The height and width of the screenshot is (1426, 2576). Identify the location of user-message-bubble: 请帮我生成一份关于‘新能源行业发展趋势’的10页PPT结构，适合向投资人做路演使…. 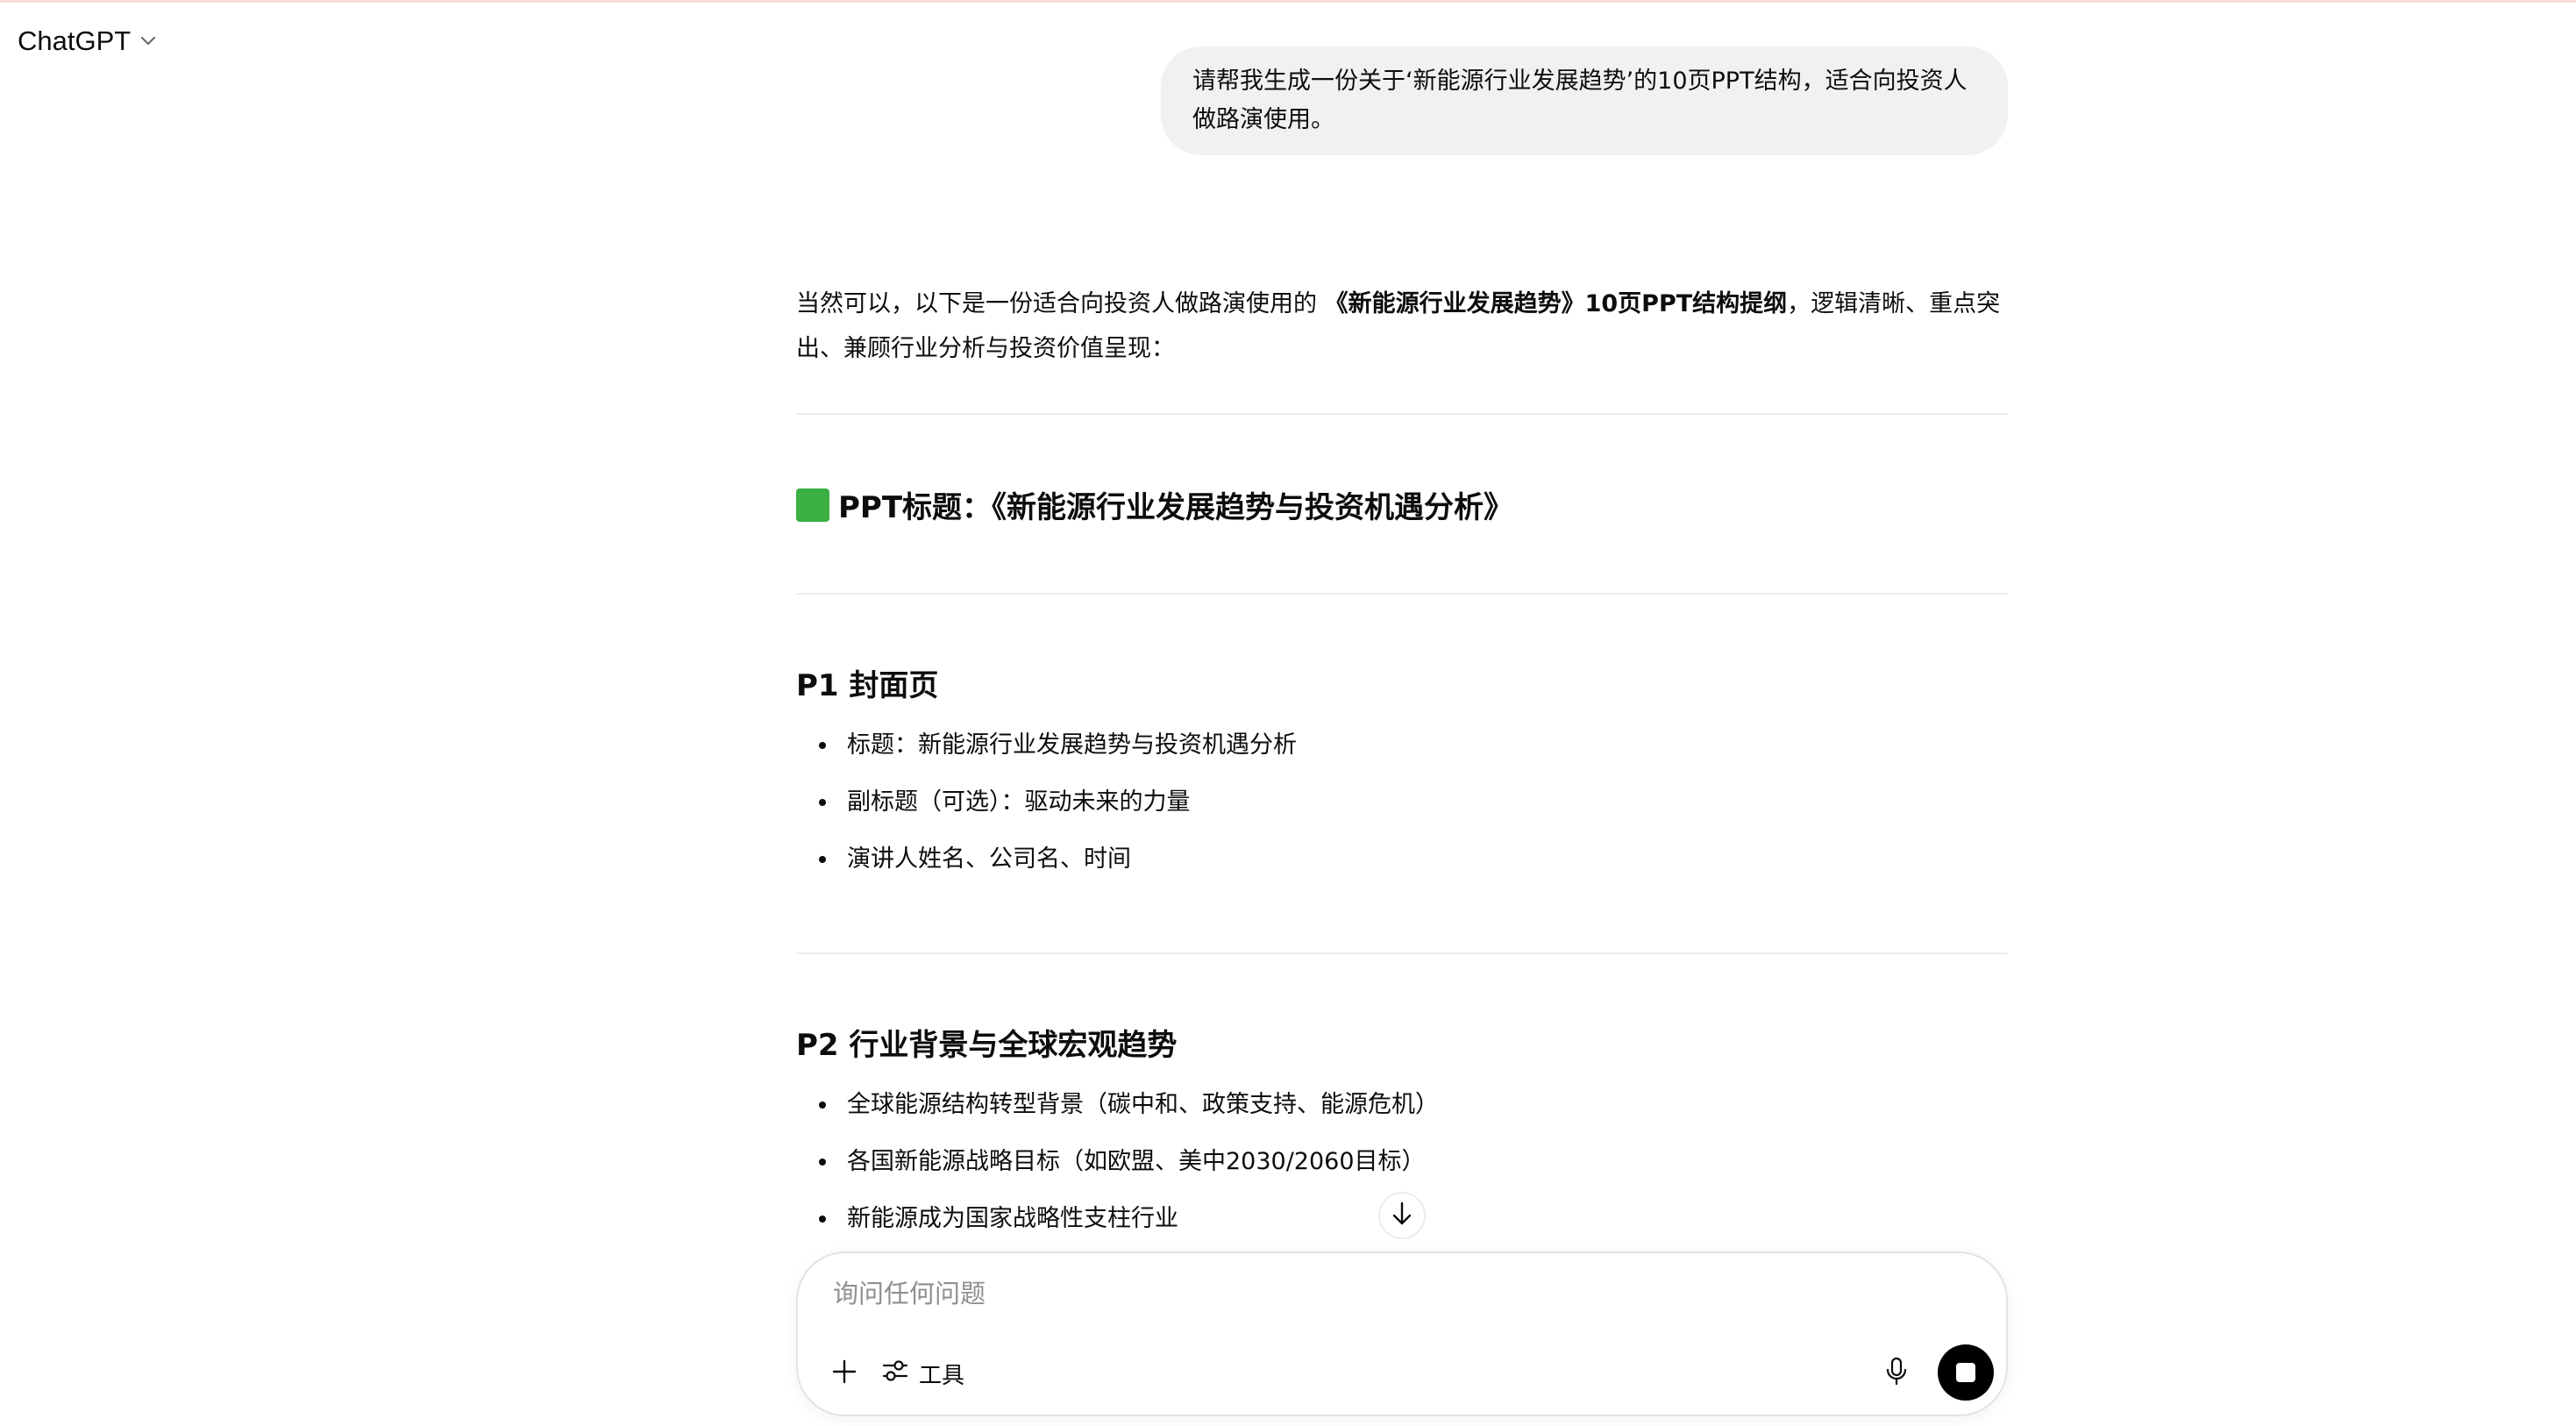
(1584, 101).